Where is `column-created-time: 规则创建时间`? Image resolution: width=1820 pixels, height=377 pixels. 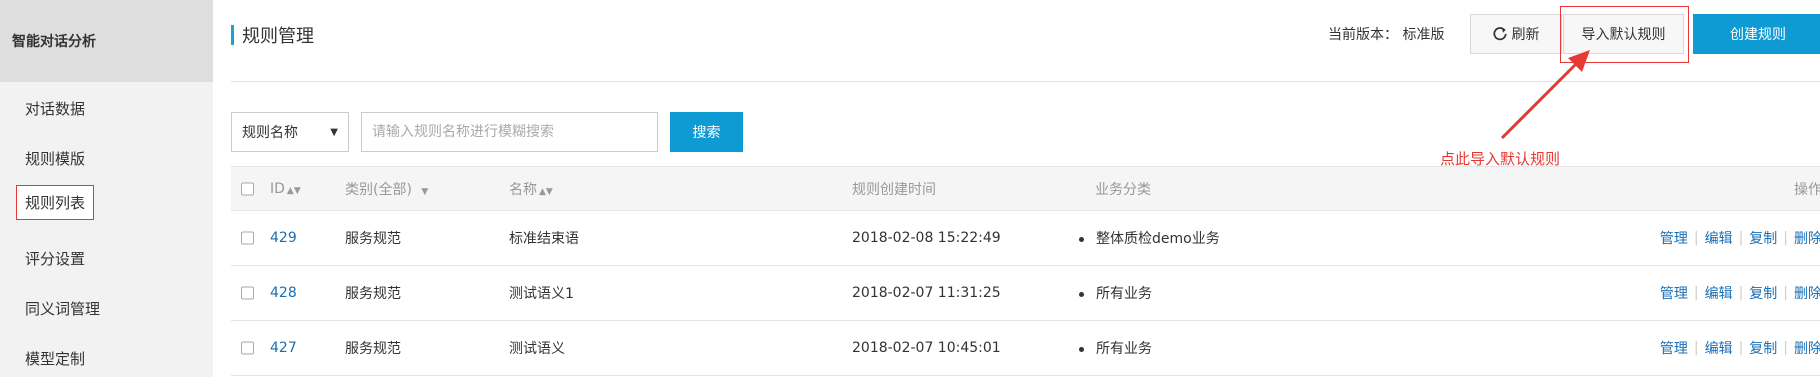
column-created-time: 规则创建时间 is located at coordinates (894, 189).